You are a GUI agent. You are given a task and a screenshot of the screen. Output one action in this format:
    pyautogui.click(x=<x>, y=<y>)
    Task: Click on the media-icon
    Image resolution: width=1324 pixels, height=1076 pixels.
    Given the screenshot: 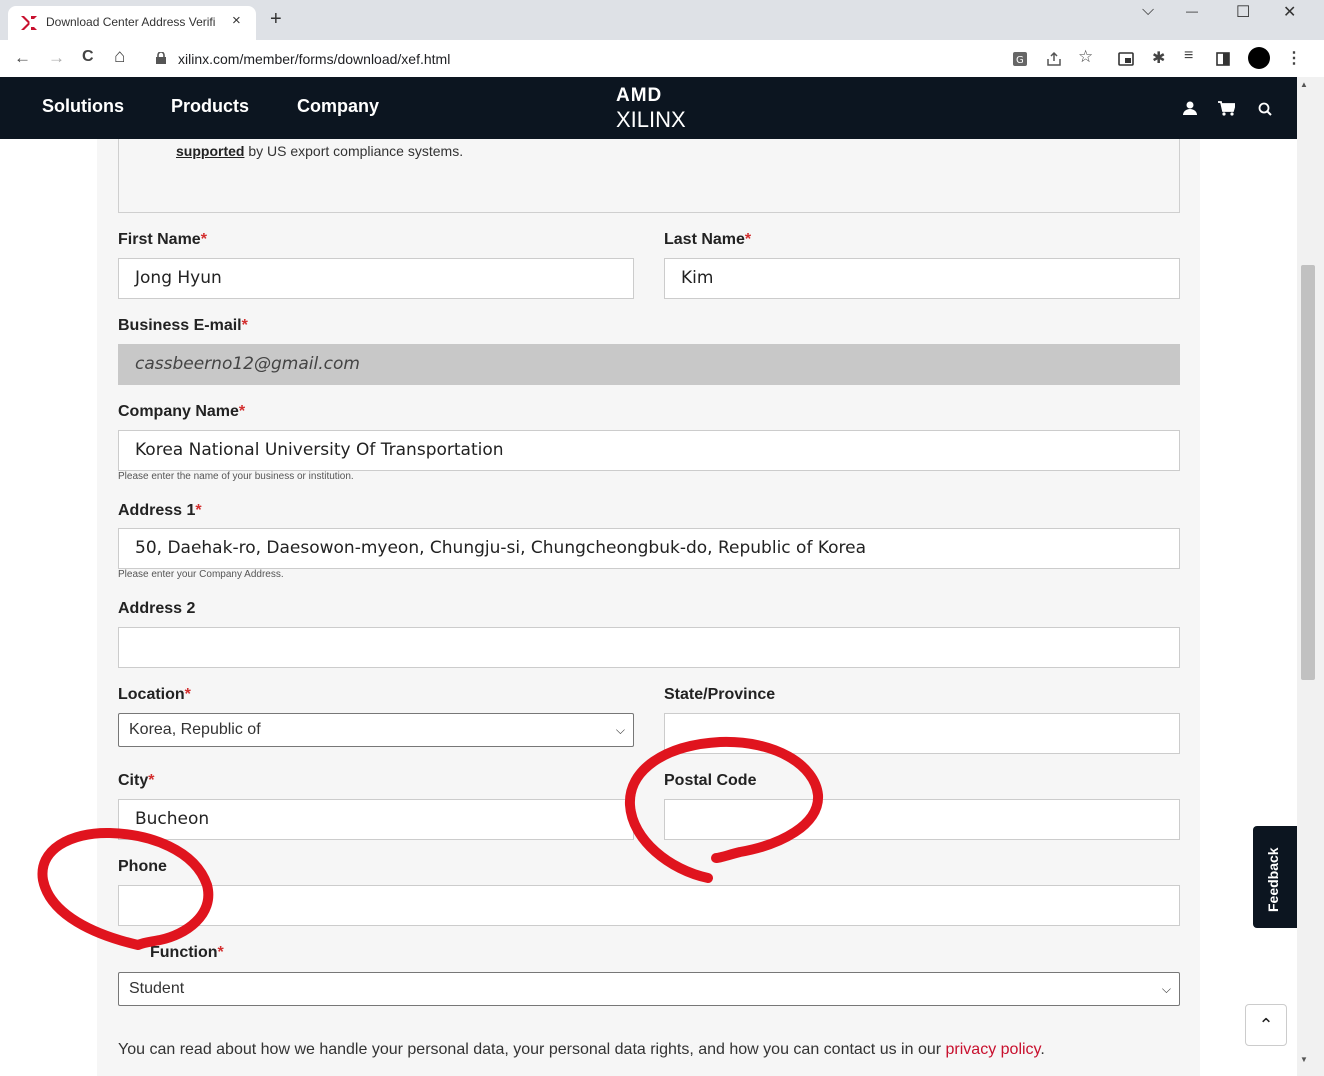 What is the action you would take?
    pyautogui.click(x=1126, y=59)
    